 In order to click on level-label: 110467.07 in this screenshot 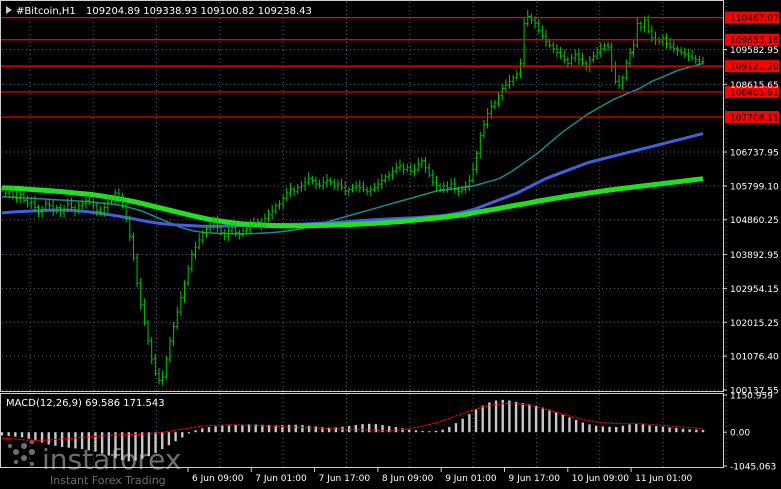, I will do `click(754, 19)`.